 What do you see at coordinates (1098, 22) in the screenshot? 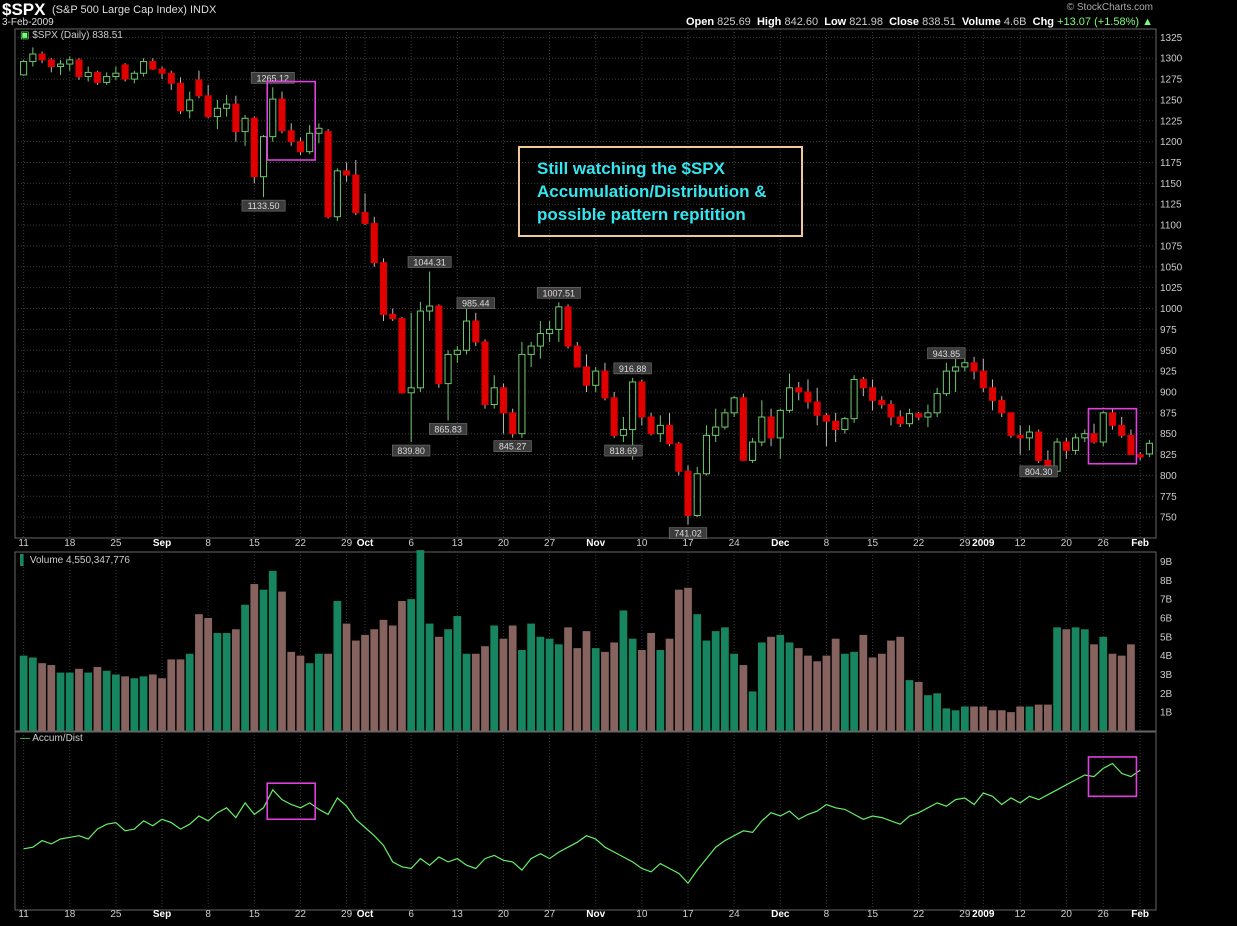
I see `chg-value: +13.07 (+1.58%)` at bounding box center [1098, 22].